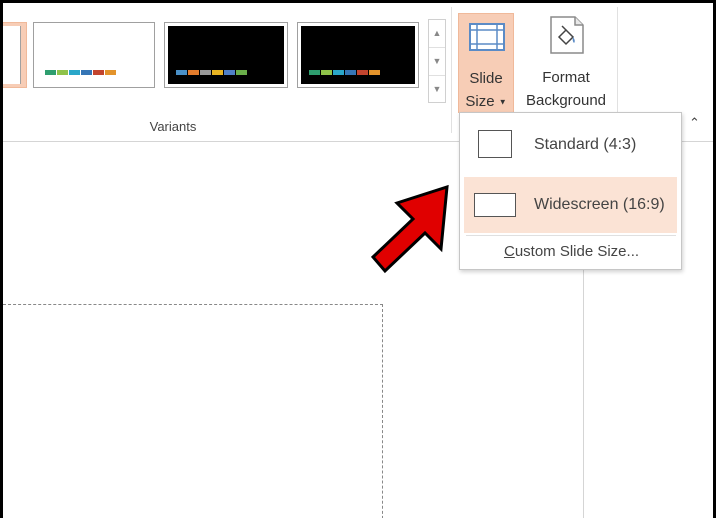  What do you see at coordinates (437, 89) in the screenshot?
I see `gallery-more-icon: ▼` at bounding box center [437, 89].